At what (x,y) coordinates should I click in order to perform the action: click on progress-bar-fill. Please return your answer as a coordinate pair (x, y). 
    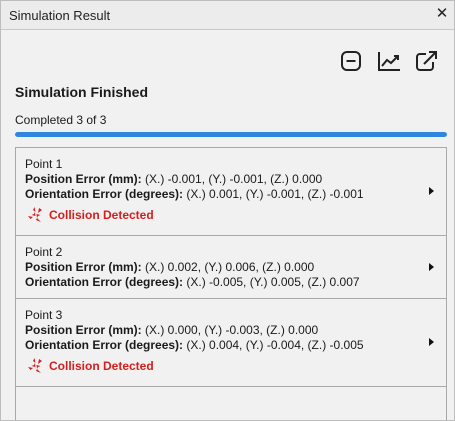
    Looking at the image, I should click on (231, 134).